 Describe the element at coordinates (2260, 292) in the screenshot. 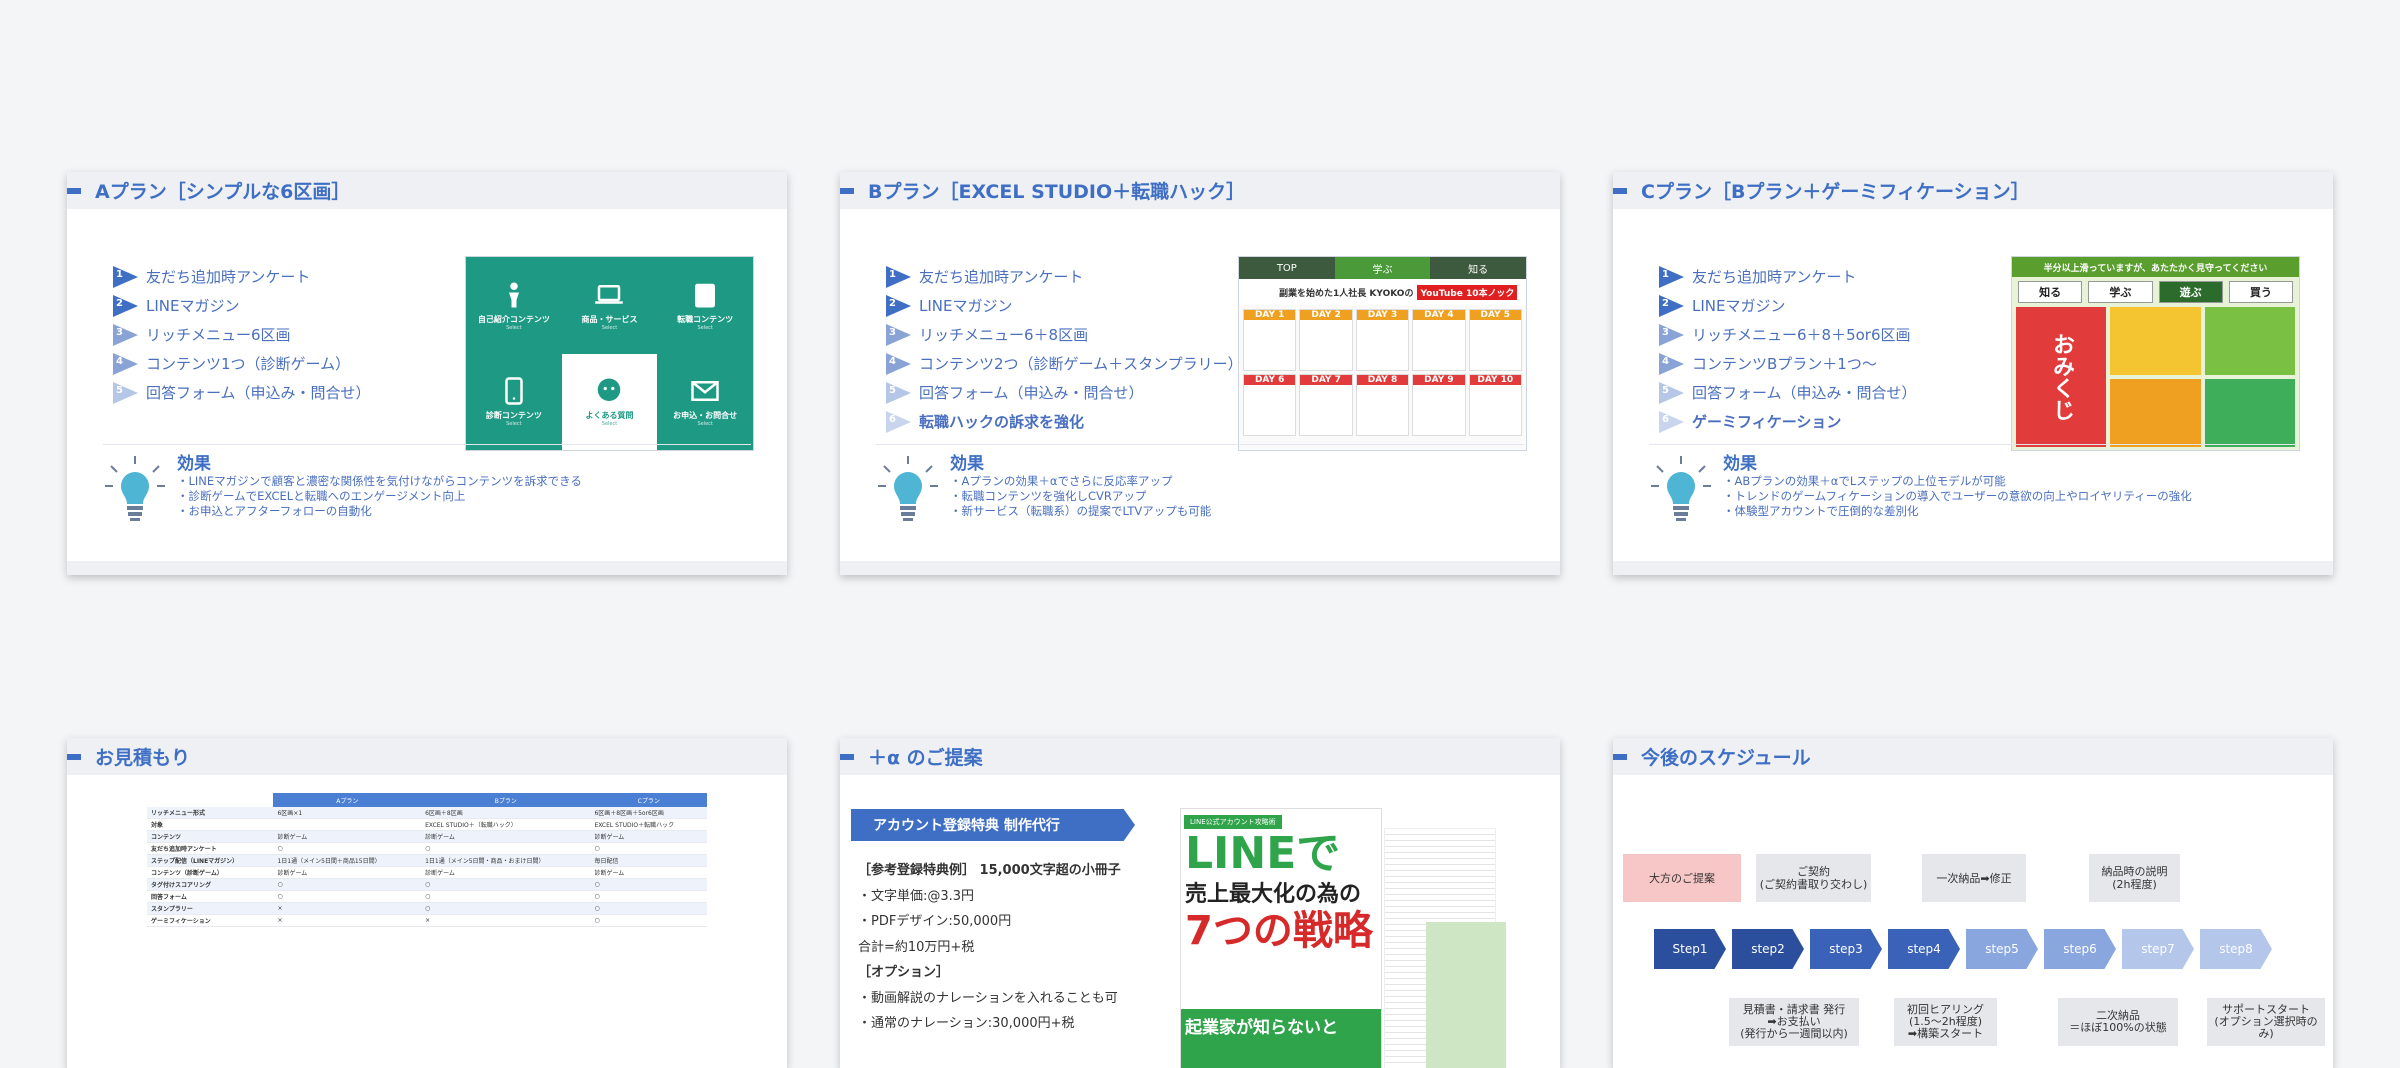

I see `banner-tab: 買う` at that location.